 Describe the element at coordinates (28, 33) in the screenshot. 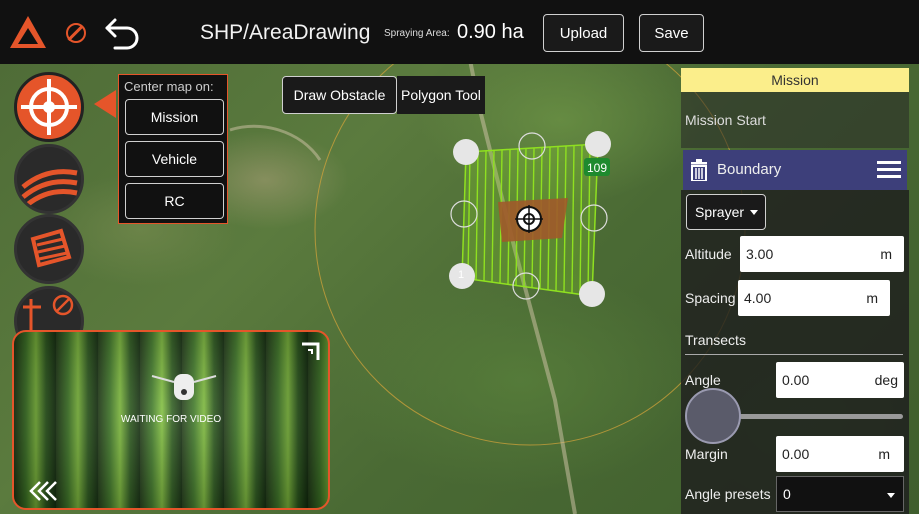

I see `app-logo-icon` at that location.